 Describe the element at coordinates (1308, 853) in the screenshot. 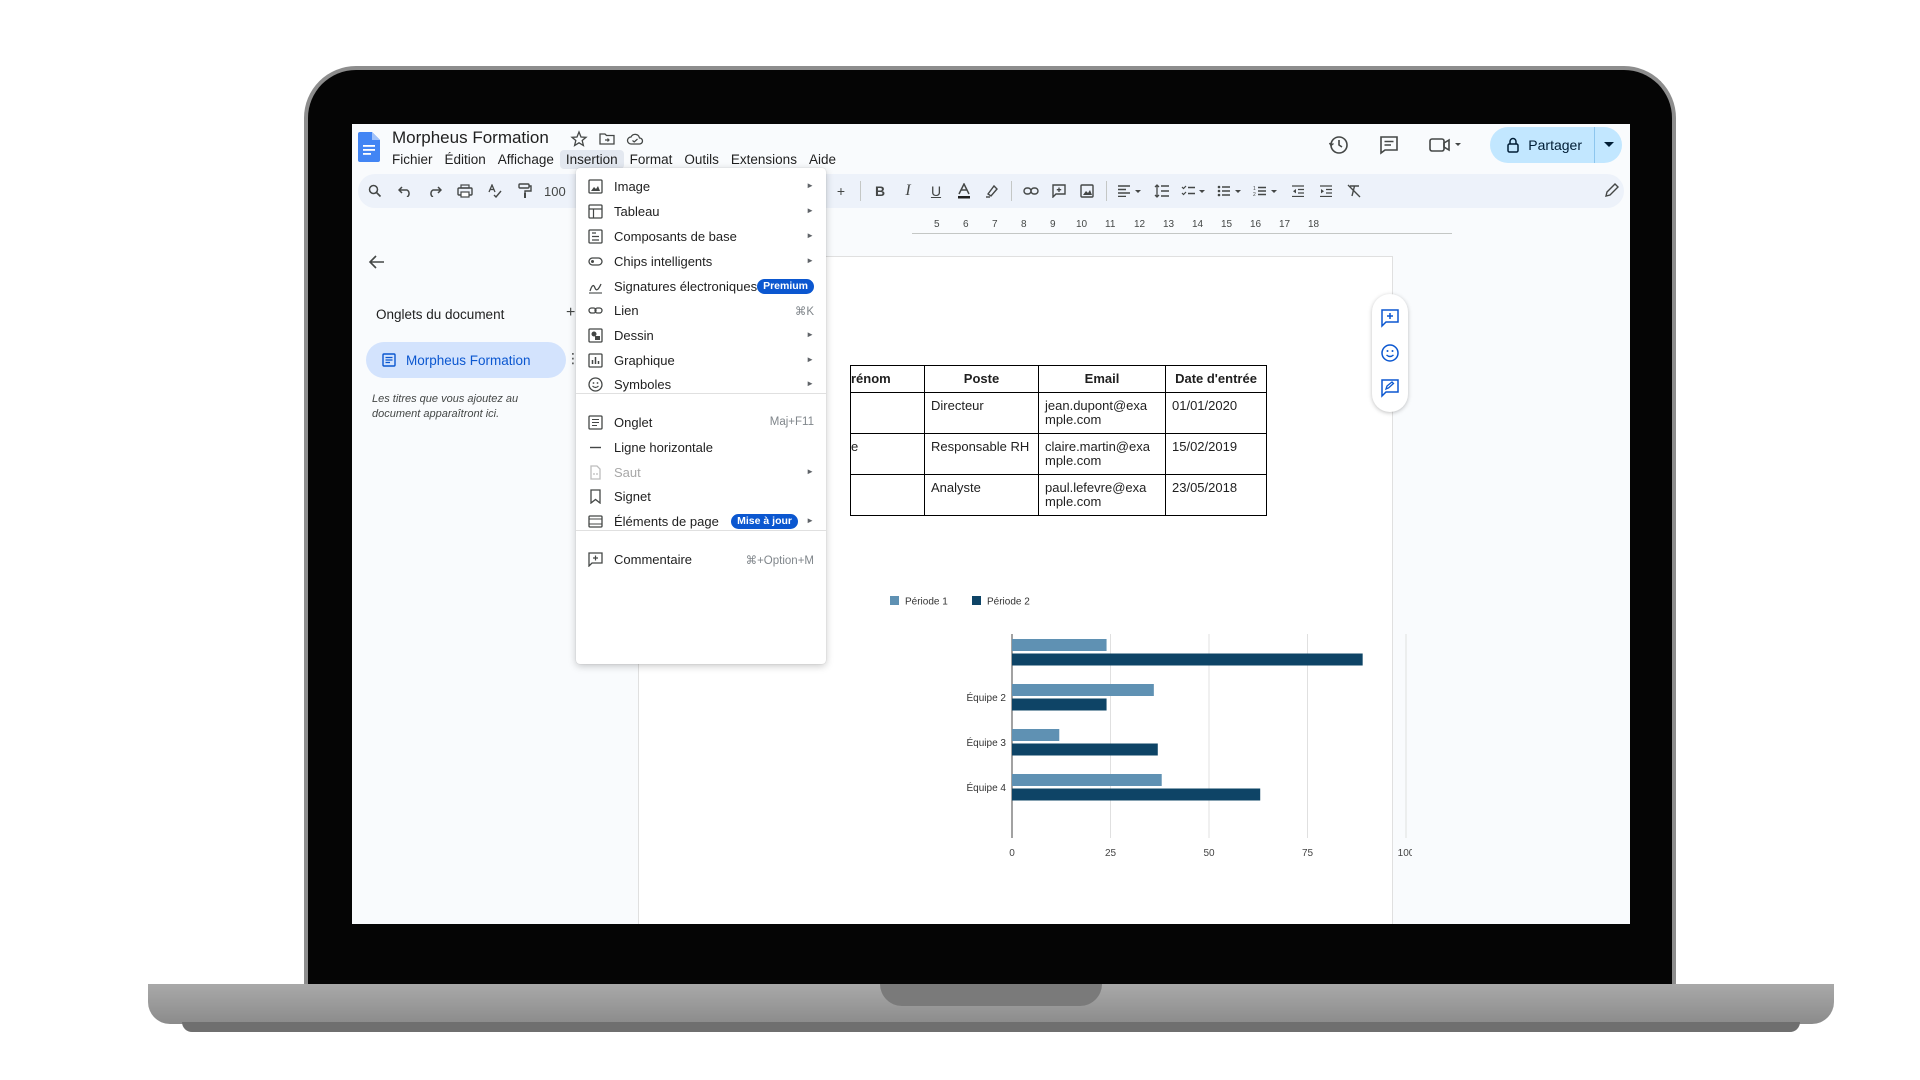

I see `x-tick-label: 75` at that location.